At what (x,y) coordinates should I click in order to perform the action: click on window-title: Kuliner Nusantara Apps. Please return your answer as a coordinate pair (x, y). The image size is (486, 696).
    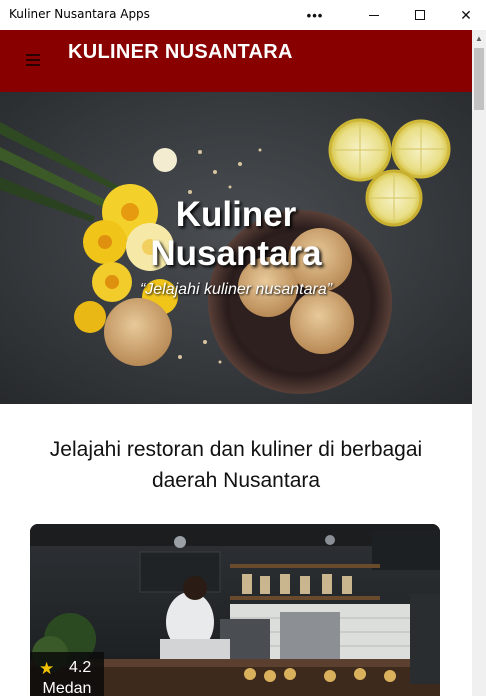
    Looking at the image, I should click on (79, 14).